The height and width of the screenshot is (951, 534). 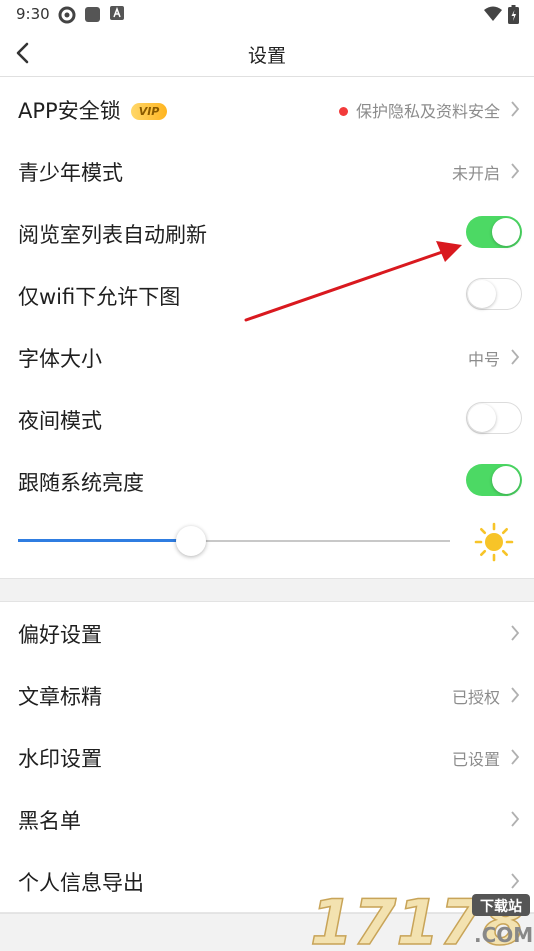 I want to click on night-mode-label: 夜间模式, so click(x=60, y=421).